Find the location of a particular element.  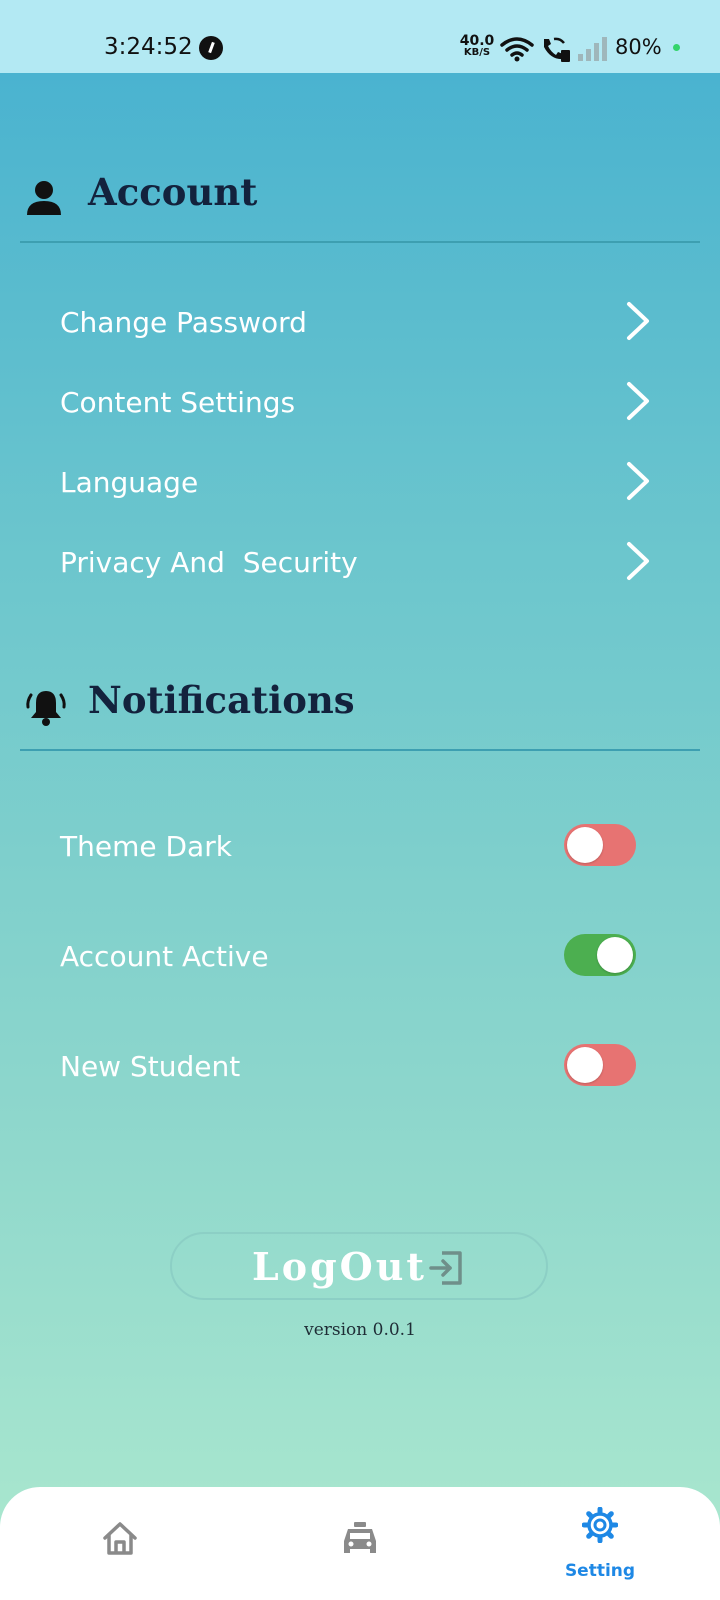

new-student-row: New Student is located at coordinates (360, 1066).